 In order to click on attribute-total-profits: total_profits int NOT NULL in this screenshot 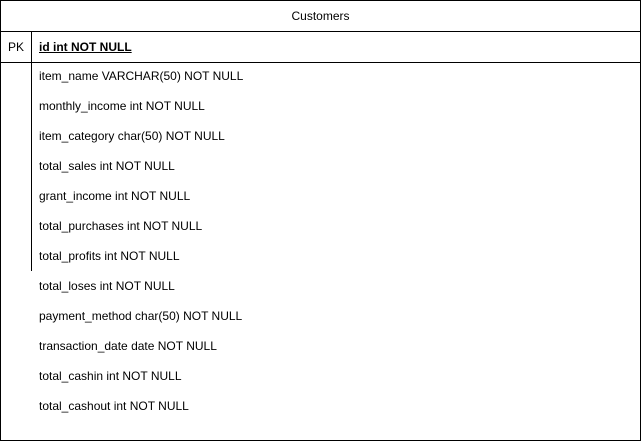, I will do `click(141, 258)`.